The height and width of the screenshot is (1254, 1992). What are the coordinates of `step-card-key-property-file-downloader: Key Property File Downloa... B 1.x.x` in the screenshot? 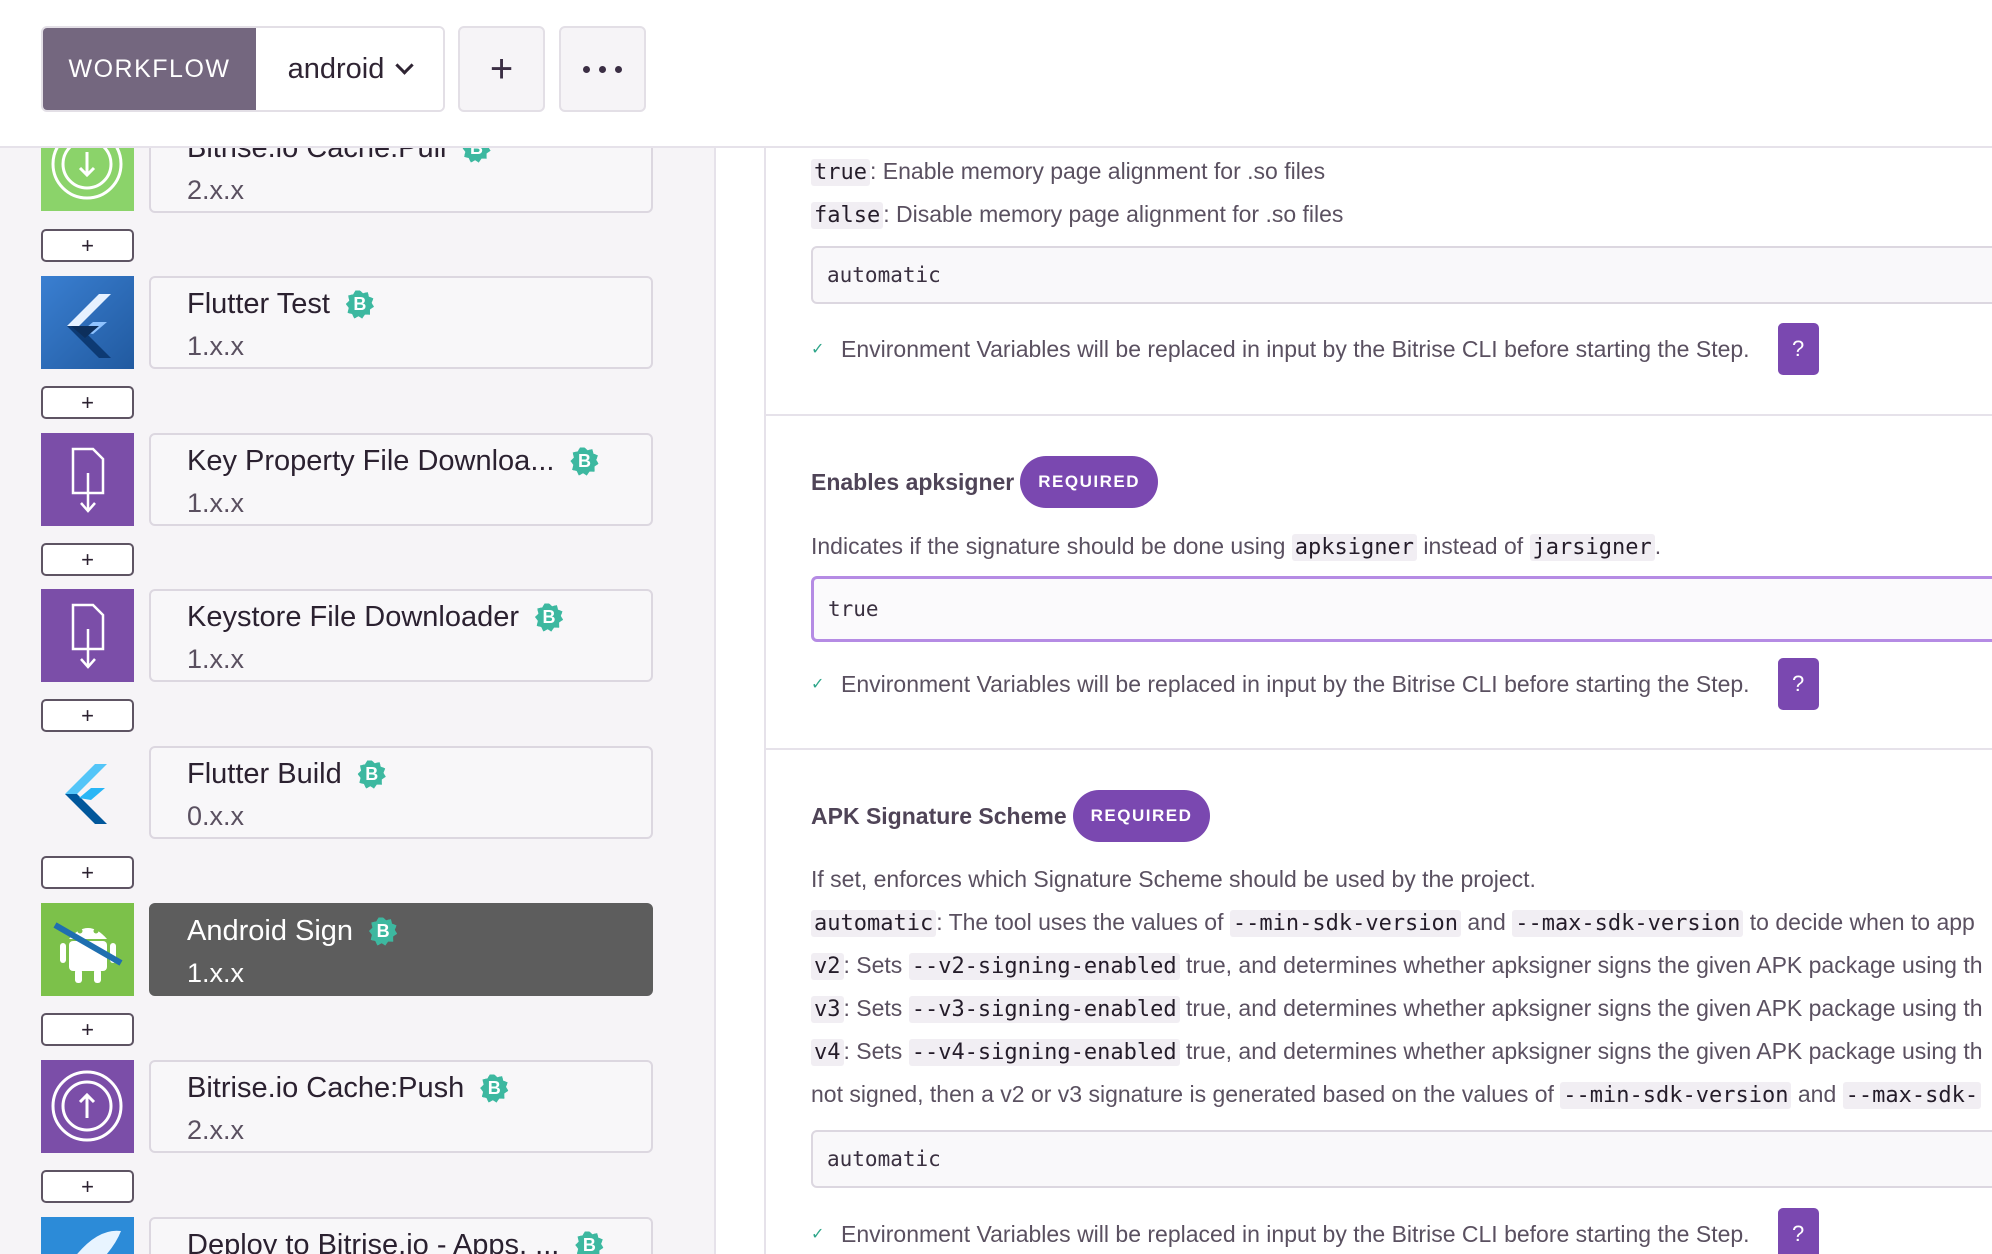 It's located at (401, 479).